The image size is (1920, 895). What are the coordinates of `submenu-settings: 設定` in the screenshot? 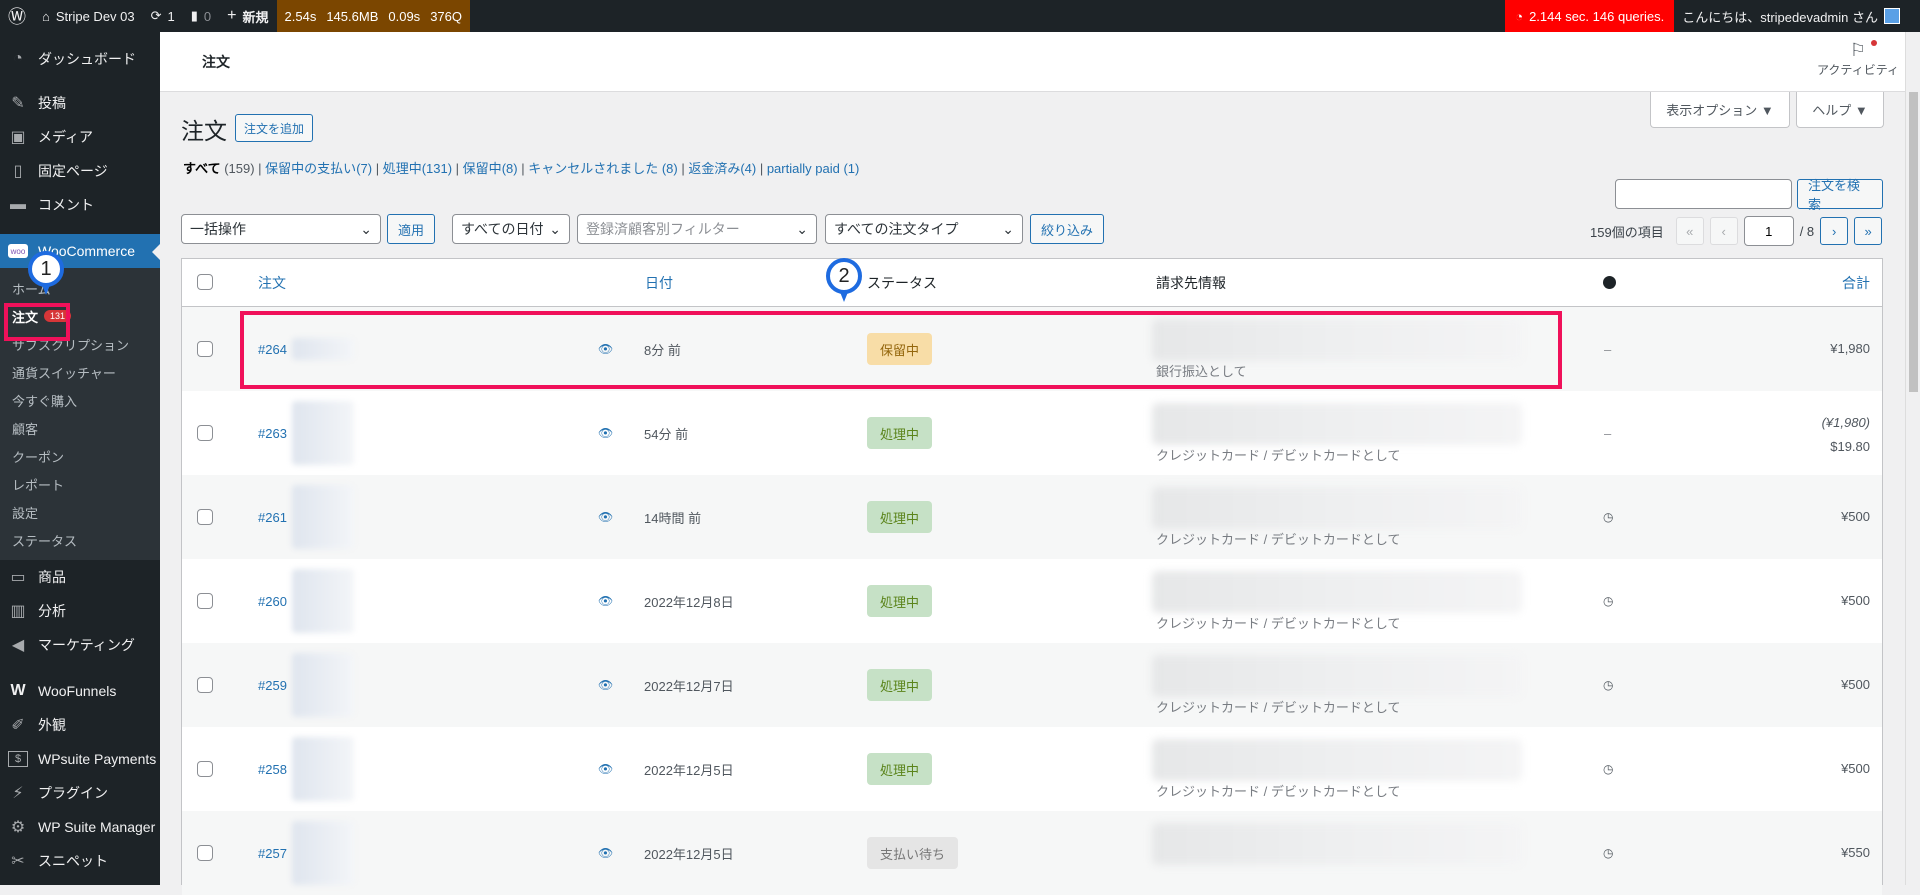 It's located at (80, 512).